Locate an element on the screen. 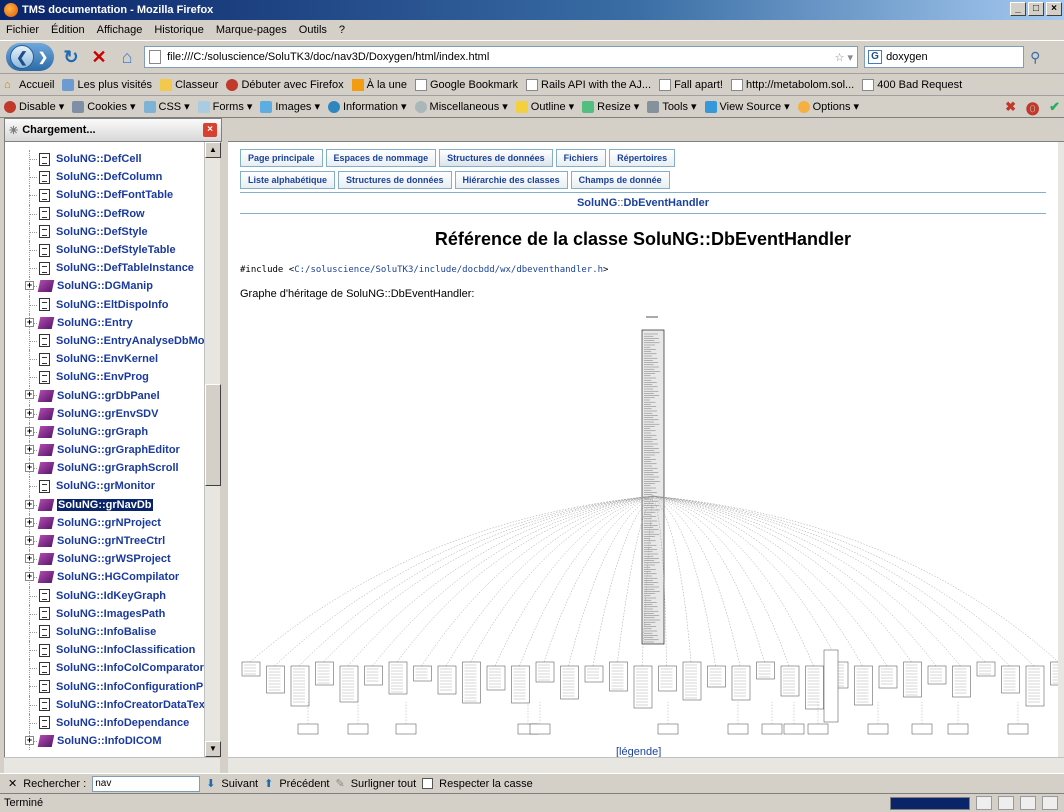  dev-outline: Outline ▾ is located at coordinates (544, 106).